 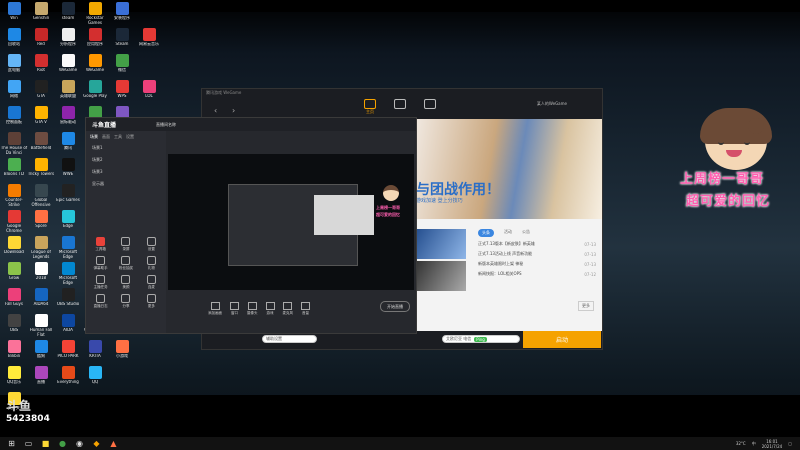 What do you see at coordinates (537, 274) in the screenshot?
I see `list-item: 新闻快报：LOL相关OPS 07-12` at bounding box center [537, 274].